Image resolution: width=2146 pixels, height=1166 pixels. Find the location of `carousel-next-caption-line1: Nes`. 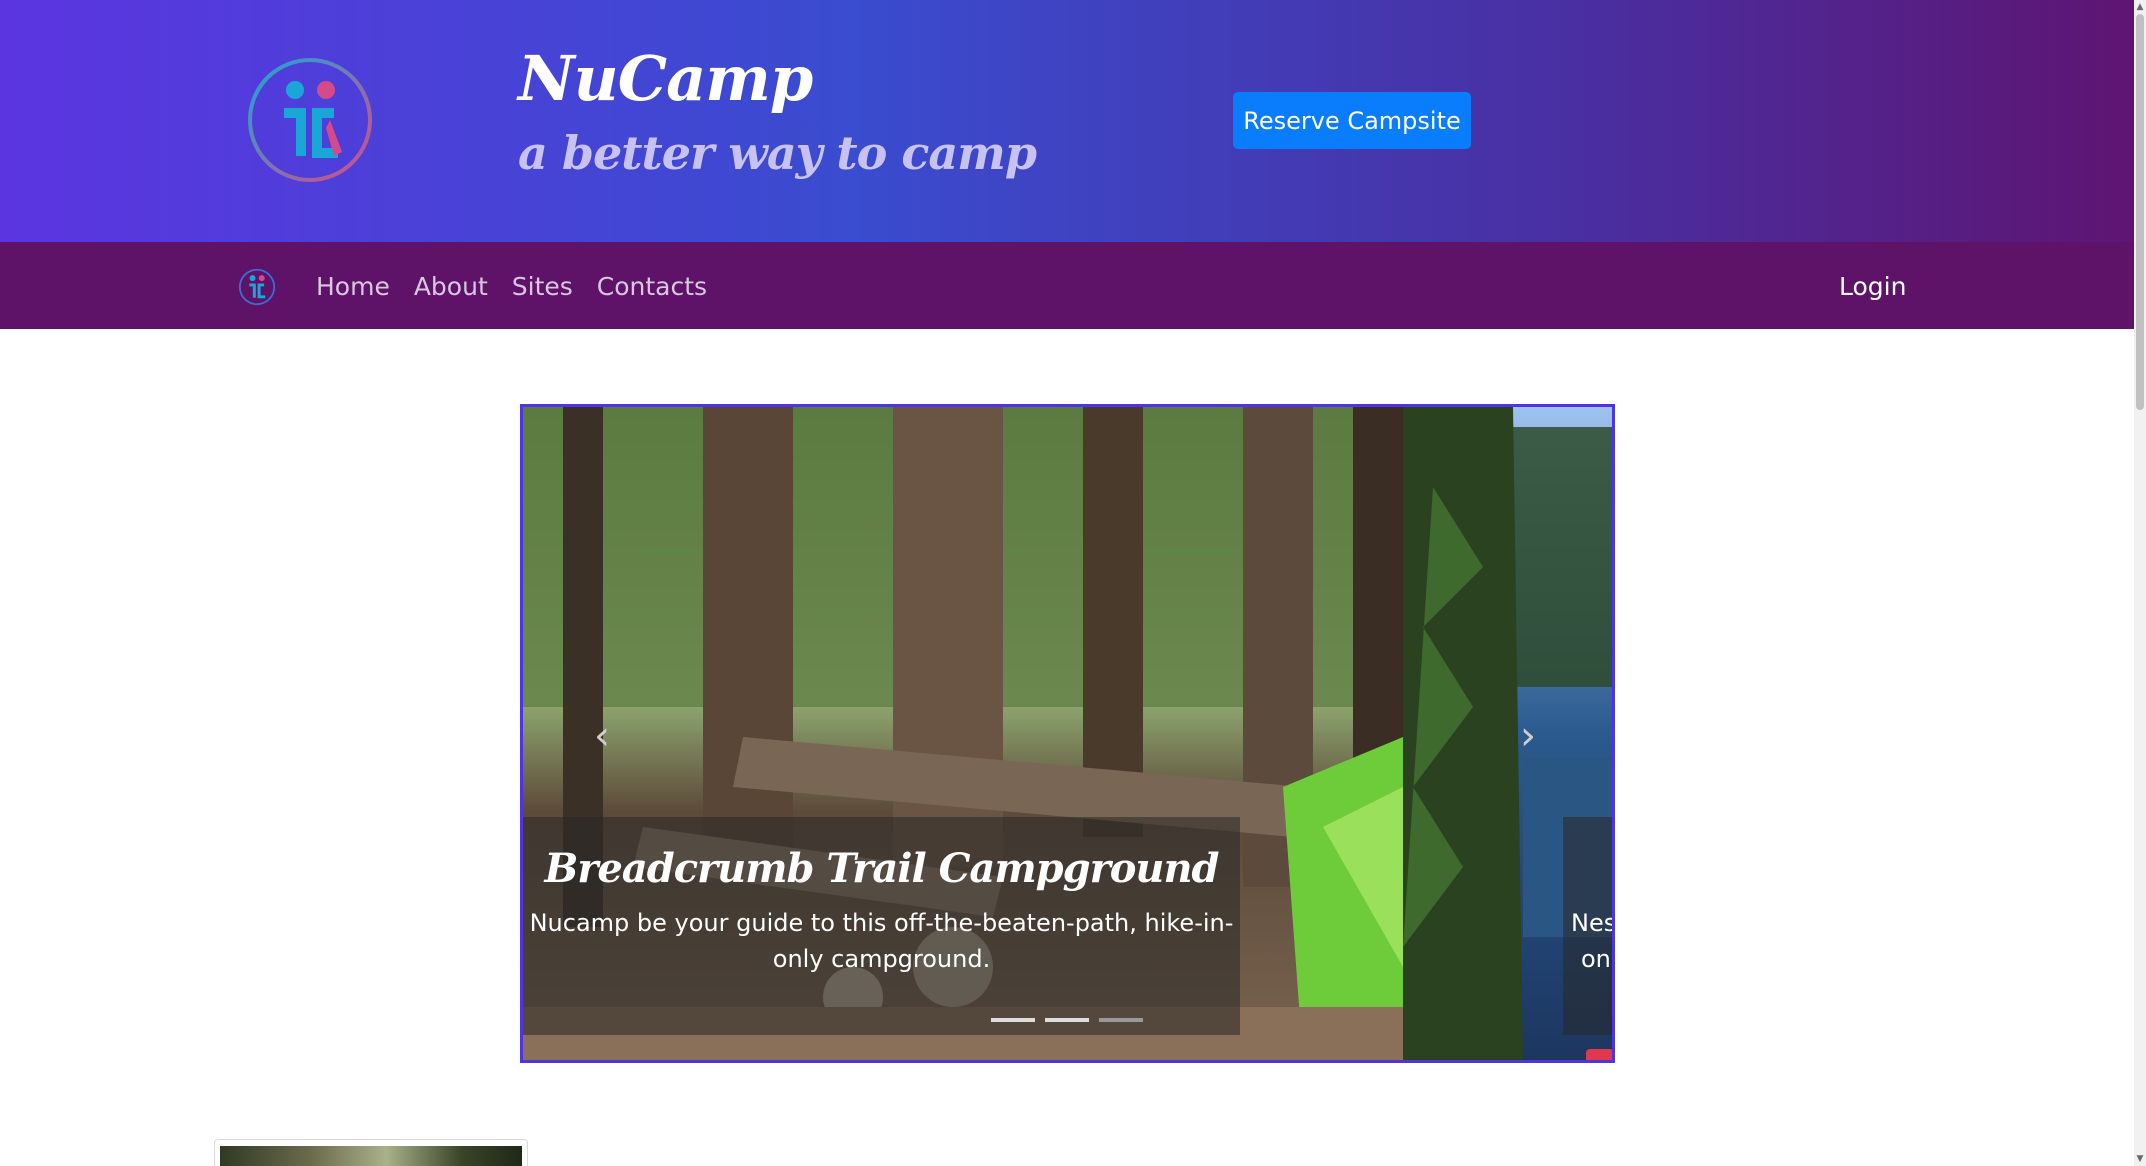

carousel-next-caption-line1: Nes is located at coordinates (1593, 923).